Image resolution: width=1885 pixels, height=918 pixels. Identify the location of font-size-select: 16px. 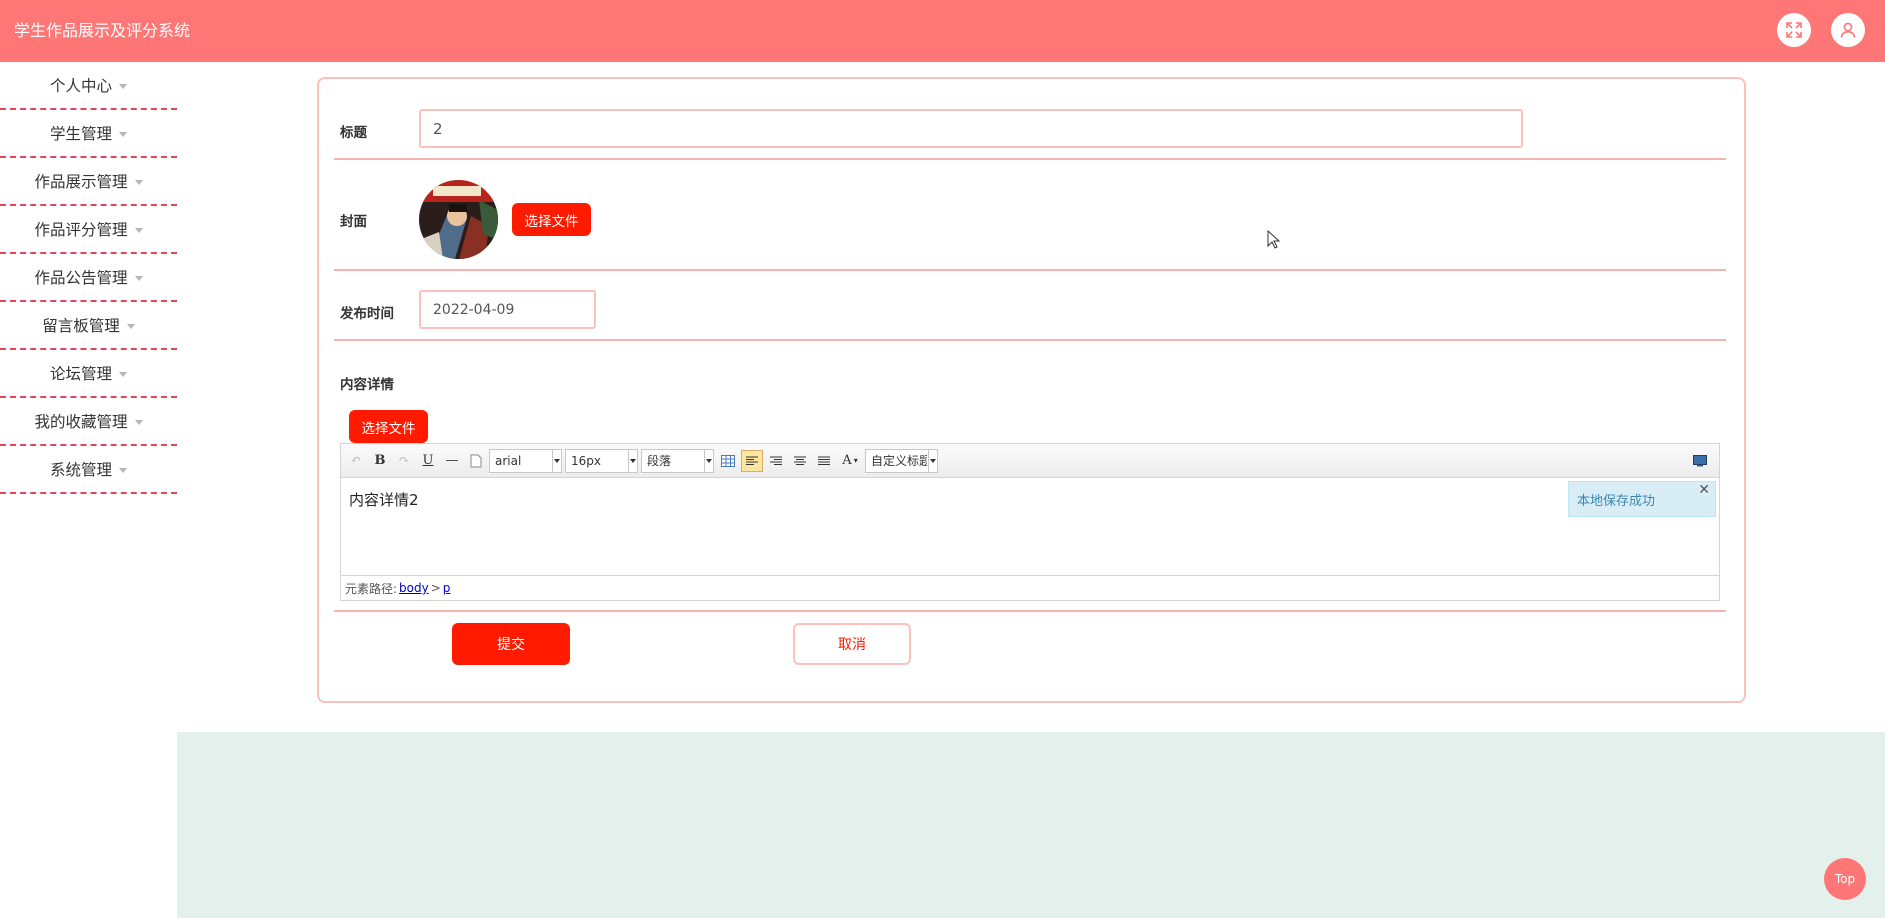
(601, 460).